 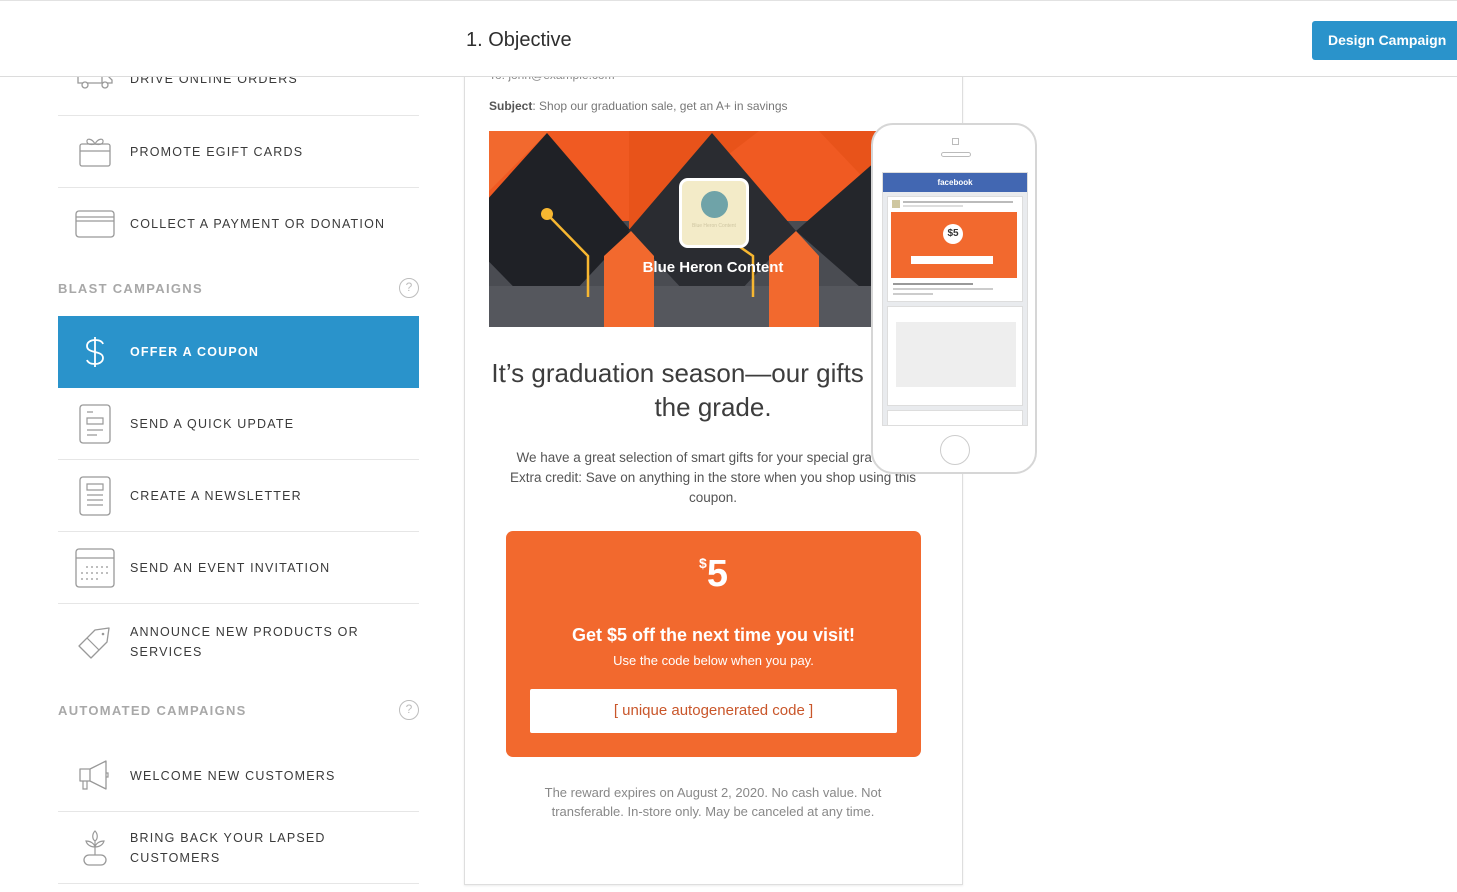 I want to click on post-avatar, so click(x=896, y=204).